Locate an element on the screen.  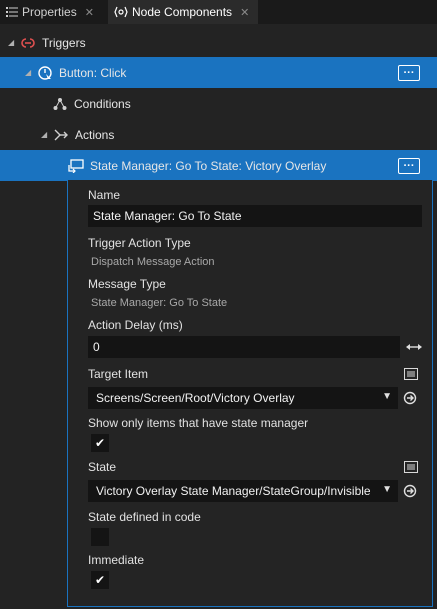
target-item-label: Target Item is located at coordinates (118, 374).